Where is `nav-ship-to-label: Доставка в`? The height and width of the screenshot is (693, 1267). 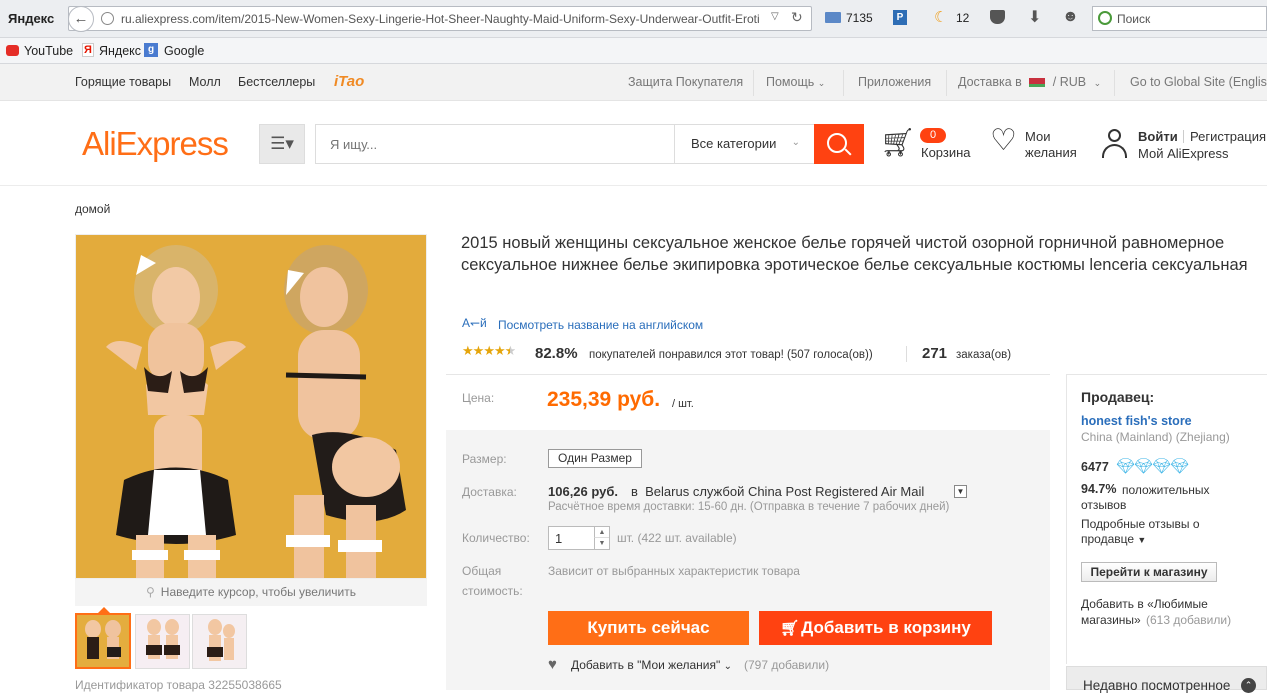 nav-ship-to-label: Доставка в is located at coordinates (990, 82).